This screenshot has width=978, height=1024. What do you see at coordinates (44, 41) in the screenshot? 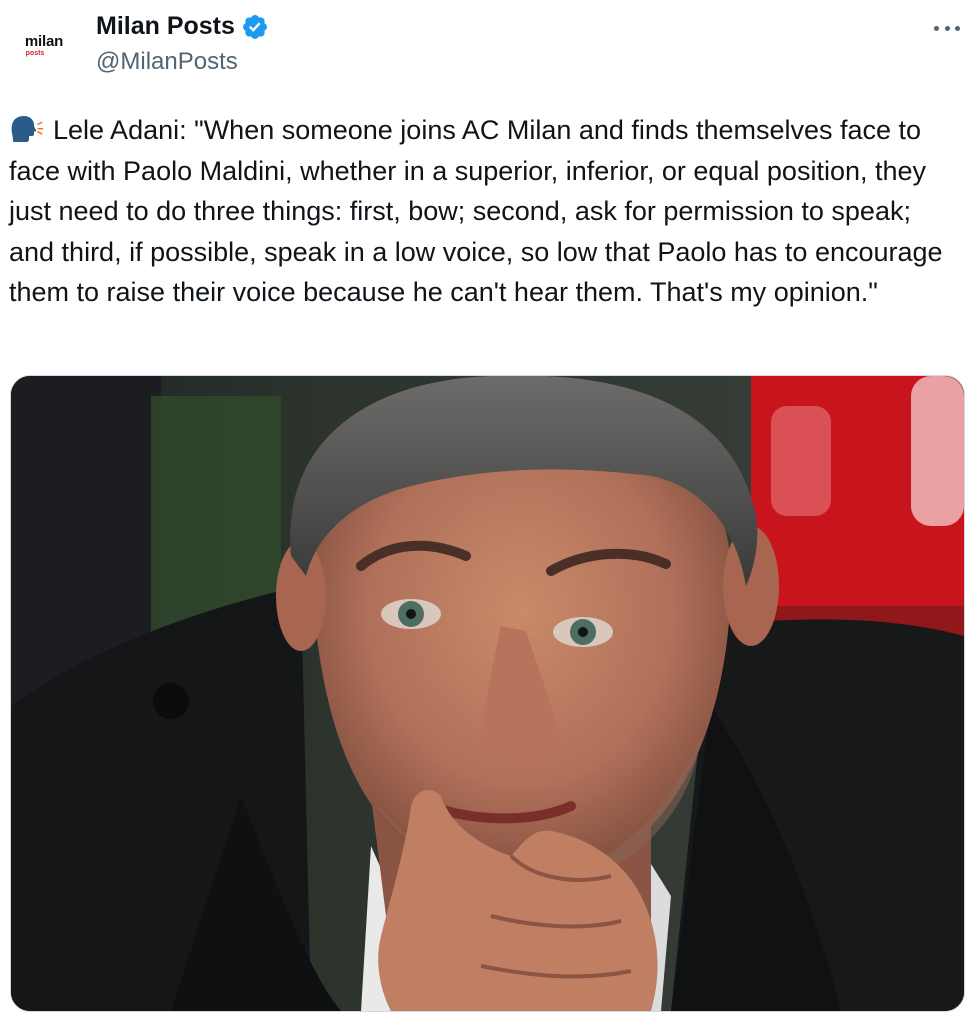
I see `avatar-logo-text: milan` at bounding box center [44, 41].